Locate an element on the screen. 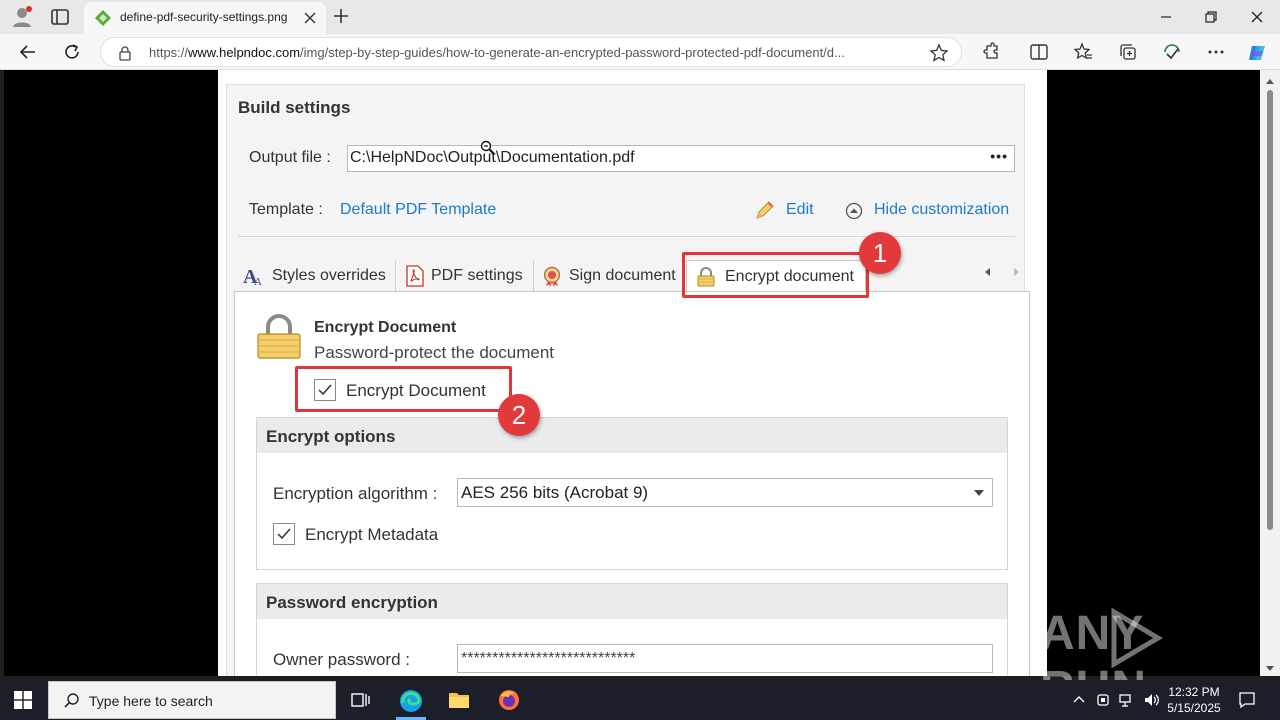 This screenshot has width=1280, height=720. output-file-input: C:\HelpNDoc\Output\Documentation.pdf ••• is located at coordinates (681, 158).